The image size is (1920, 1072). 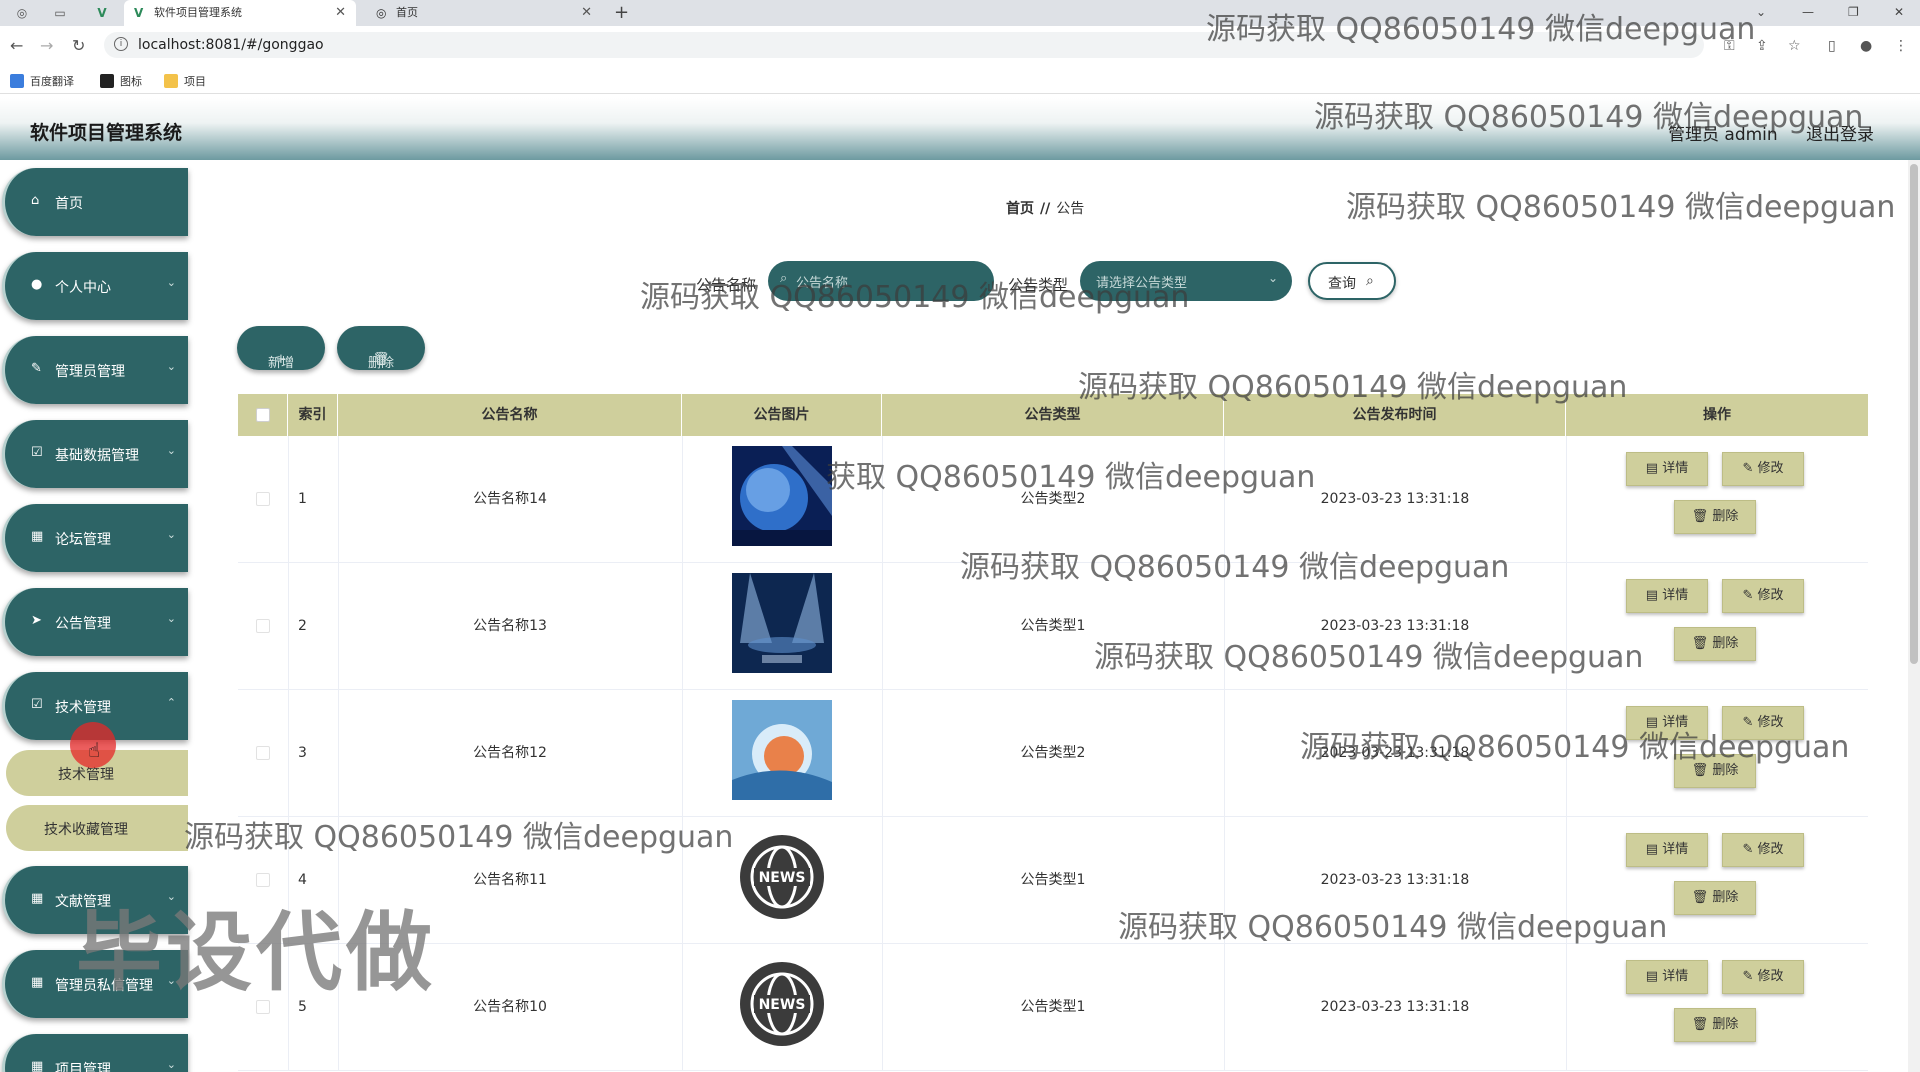 What do you see at coordinates (960, 82) in the screenshot?
I see `bookmarks-bar: 百度翻译 图标 项目` at bounding box center [960, 82].